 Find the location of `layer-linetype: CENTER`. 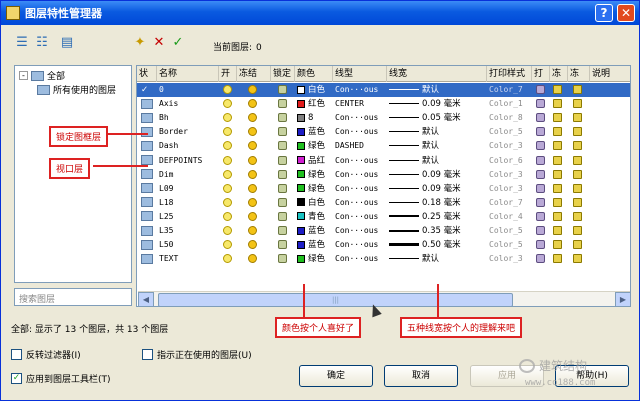

layer-linetype: CENTER is located at coordinates (361, 104).